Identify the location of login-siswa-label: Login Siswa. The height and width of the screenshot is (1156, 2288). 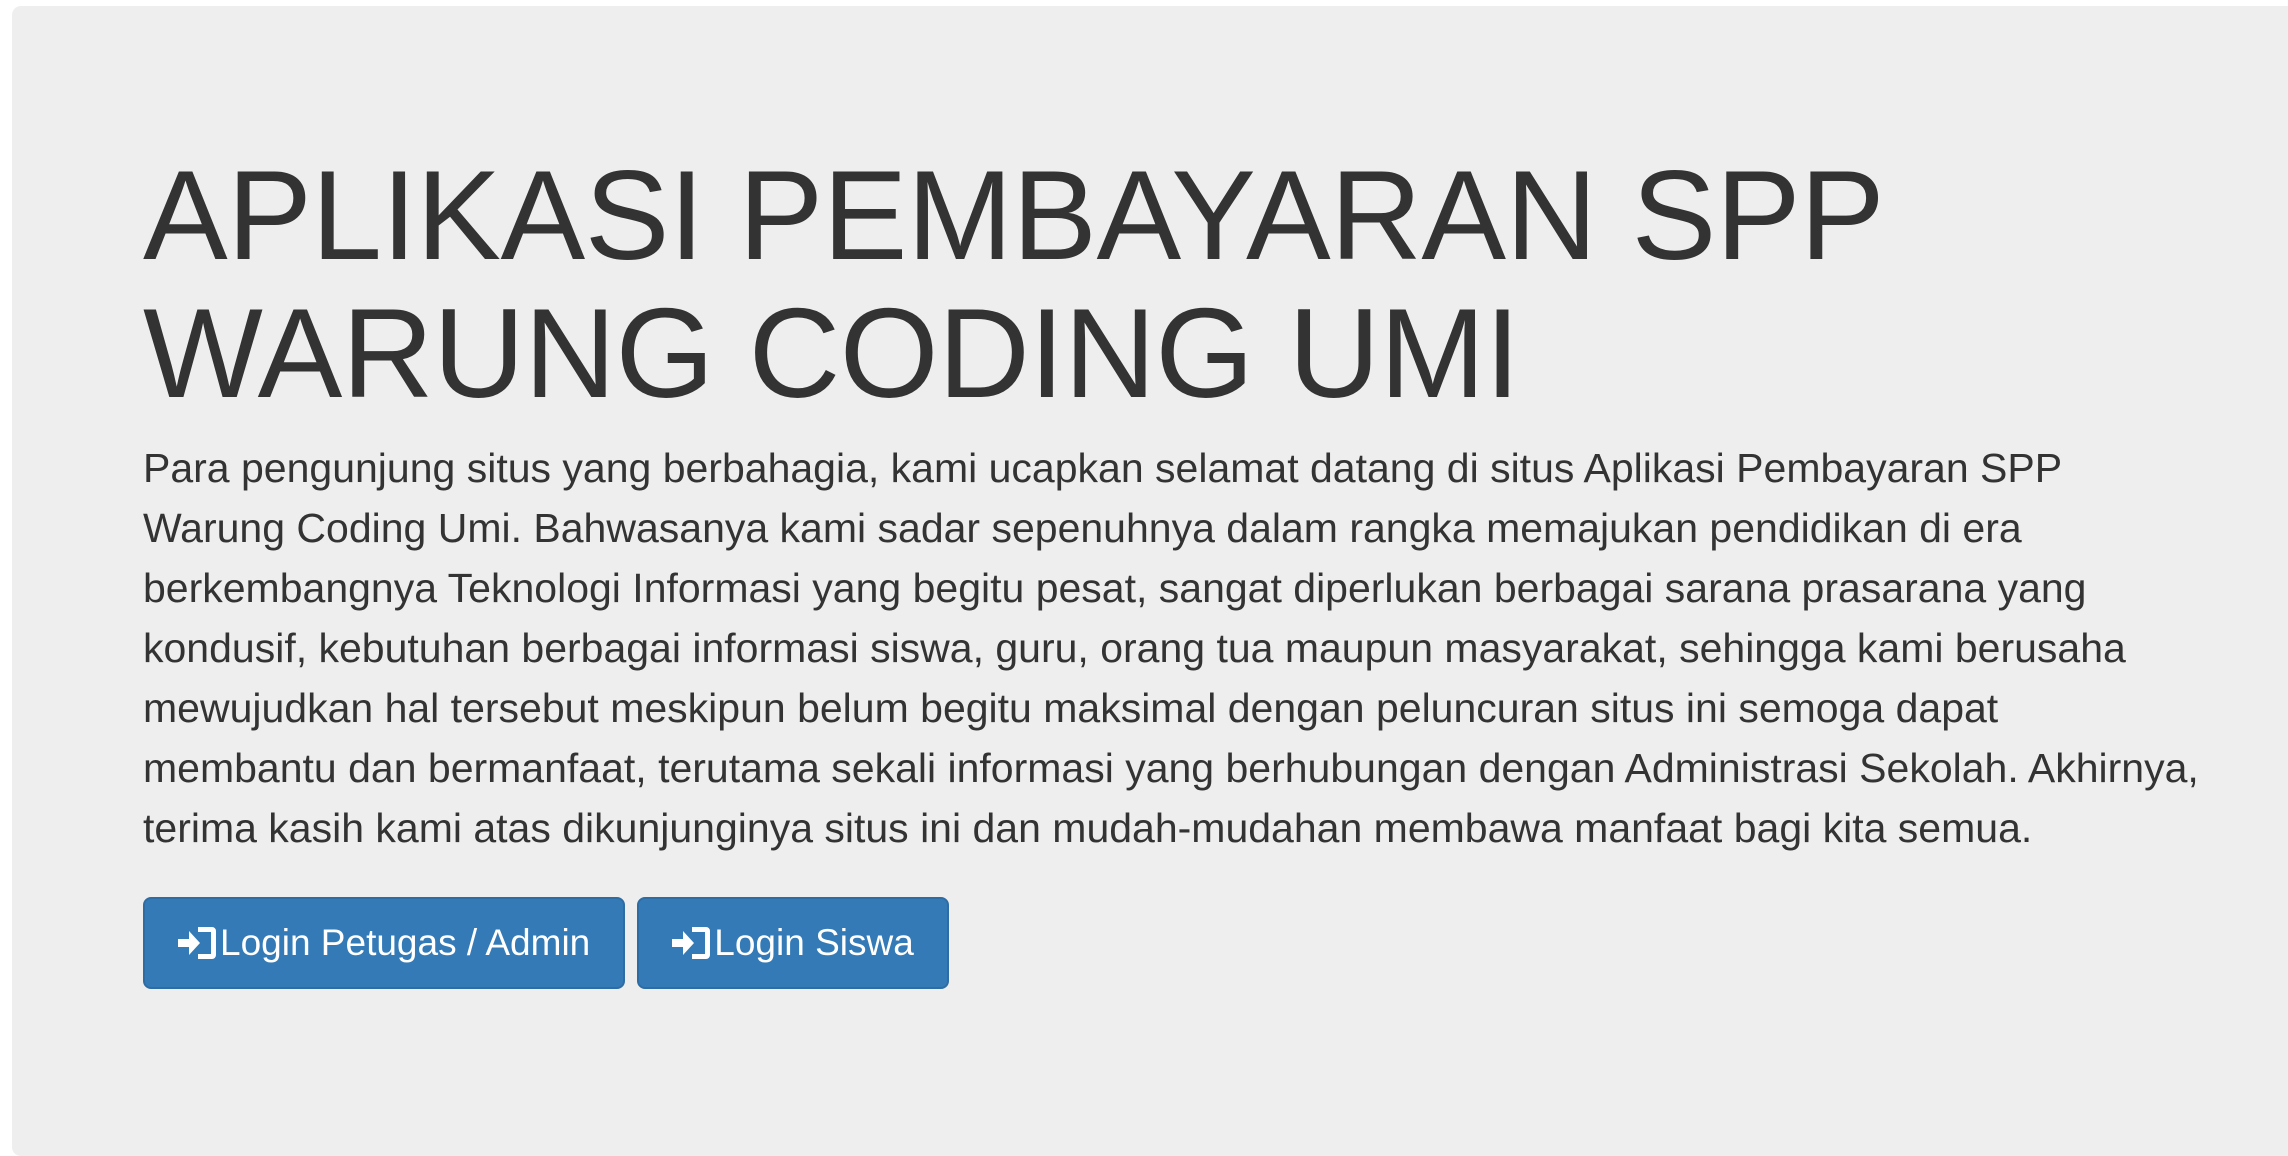
(814, 942).